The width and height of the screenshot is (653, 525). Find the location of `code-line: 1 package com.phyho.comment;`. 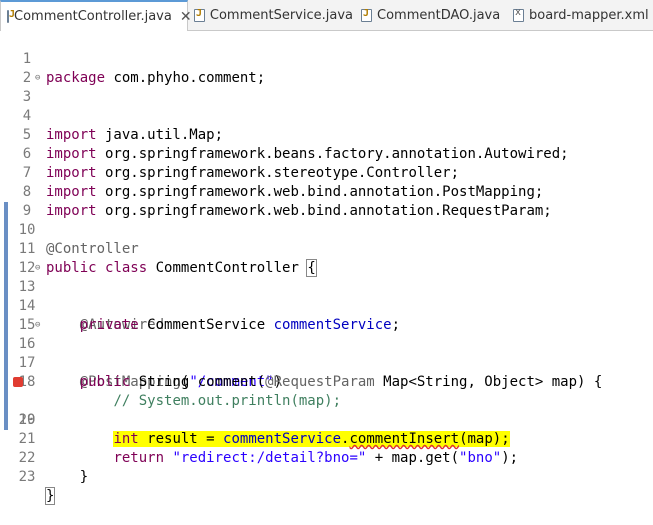

code-line: 1 package com.phyho.comment; is located at coordinates (326, 58).